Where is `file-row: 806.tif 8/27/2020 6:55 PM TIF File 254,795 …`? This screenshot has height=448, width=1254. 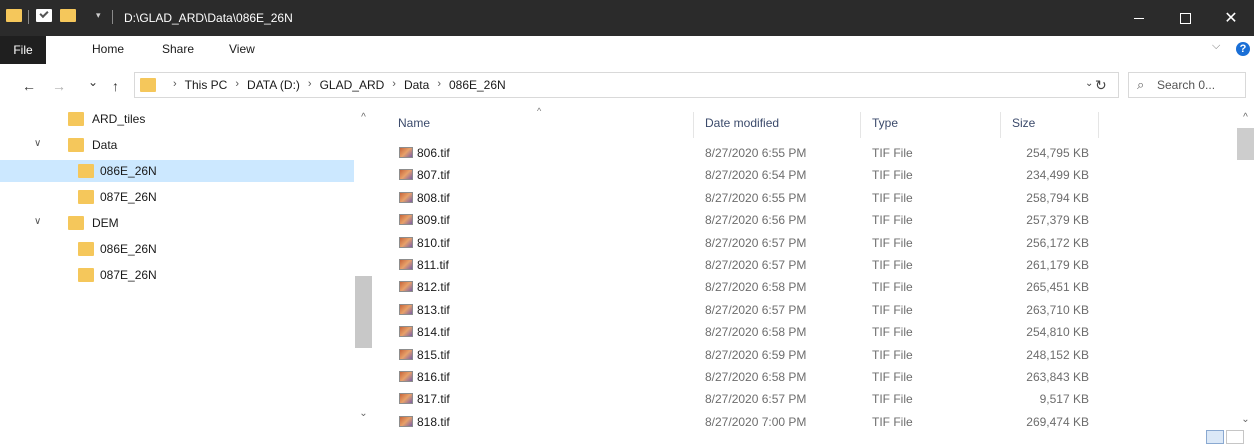
file-row: 806.tif 8/27/2020 6:55 PM TIF File 254,795 … is located at coordinates (785, 153).